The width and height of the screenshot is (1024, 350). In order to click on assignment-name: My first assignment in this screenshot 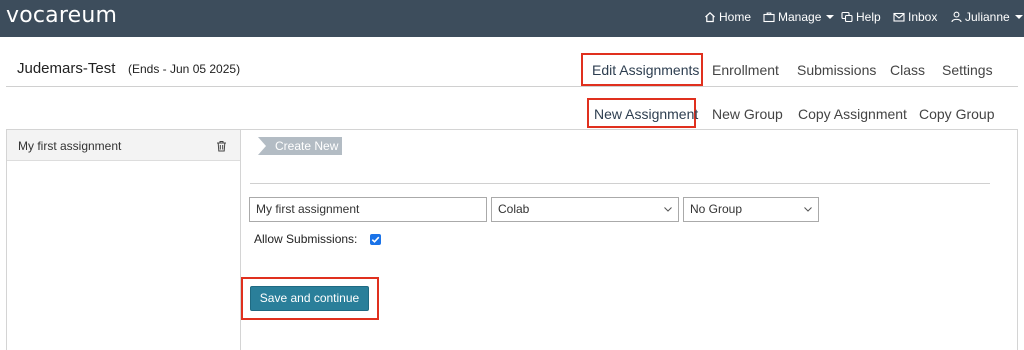, I will do `click(69, 146)`.